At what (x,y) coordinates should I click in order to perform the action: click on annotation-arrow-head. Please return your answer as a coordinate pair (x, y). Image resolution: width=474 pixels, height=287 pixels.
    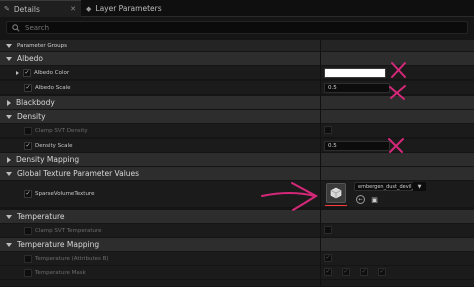
    Looking at the image, I should click on (304, 196).